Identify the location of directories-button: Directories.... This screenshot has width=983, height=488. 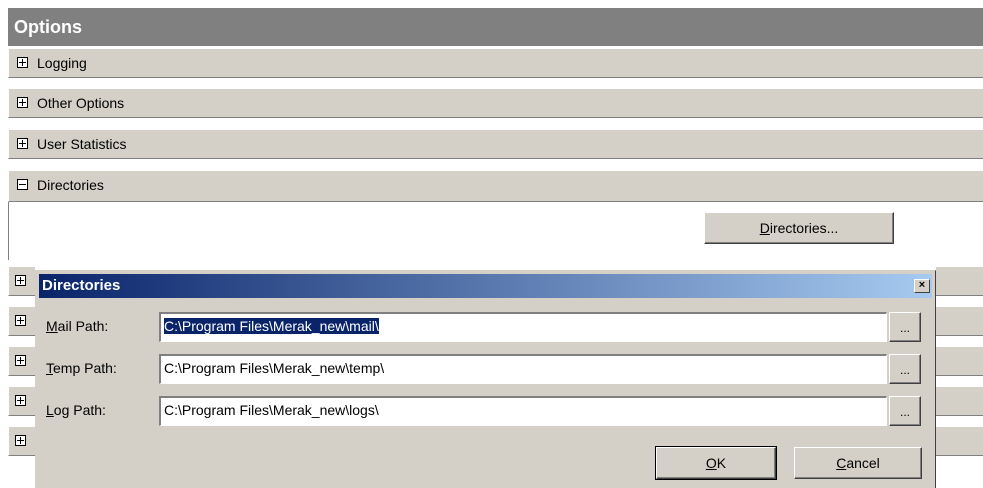
(799, 228).